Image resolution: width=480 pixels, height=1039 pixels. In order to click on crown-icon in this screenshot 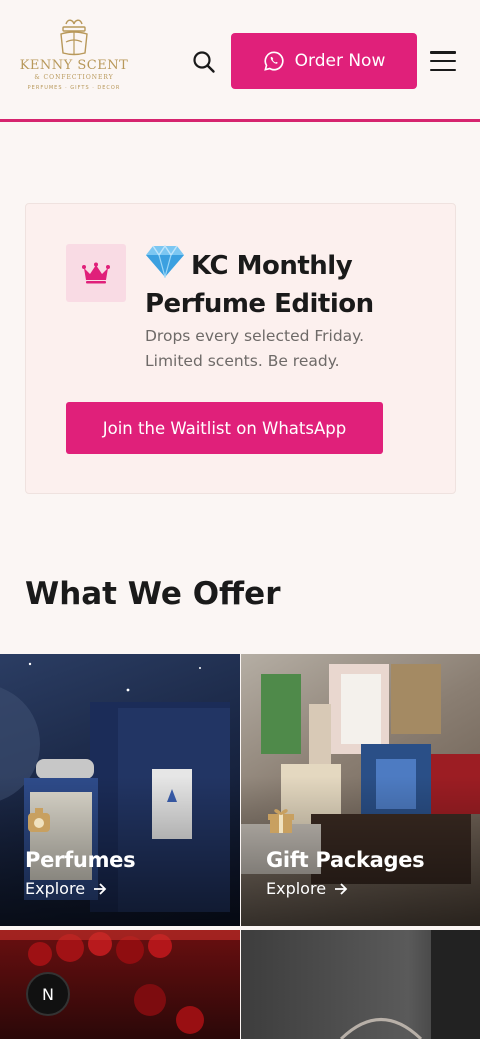, I will do `click(96, 273)`.